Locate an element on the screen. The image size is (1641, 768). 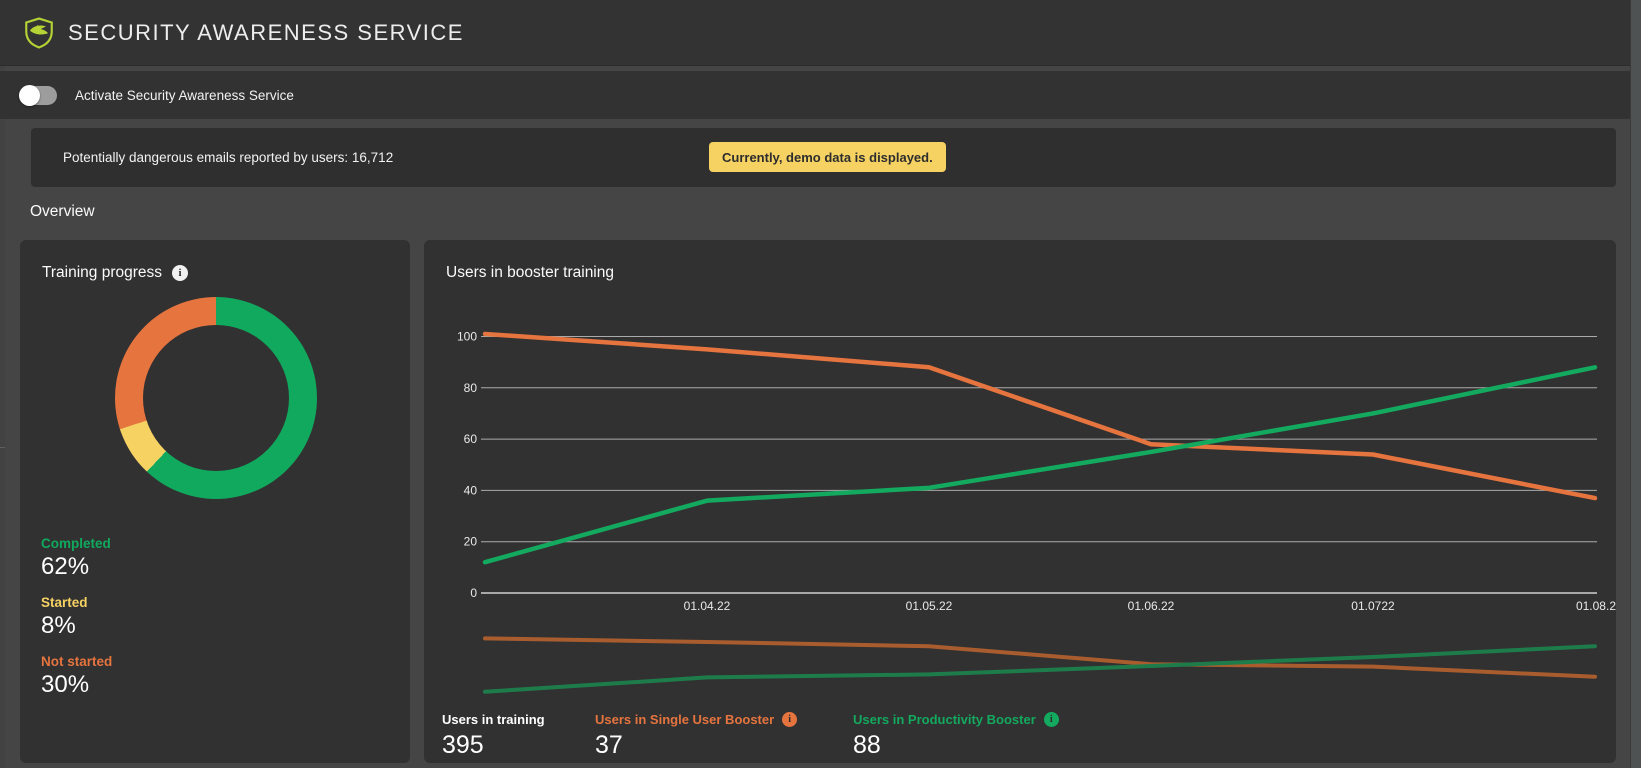
stat-productivity-booster: Users in Productivity Booster i 88 is located at coordinates (956, 736).